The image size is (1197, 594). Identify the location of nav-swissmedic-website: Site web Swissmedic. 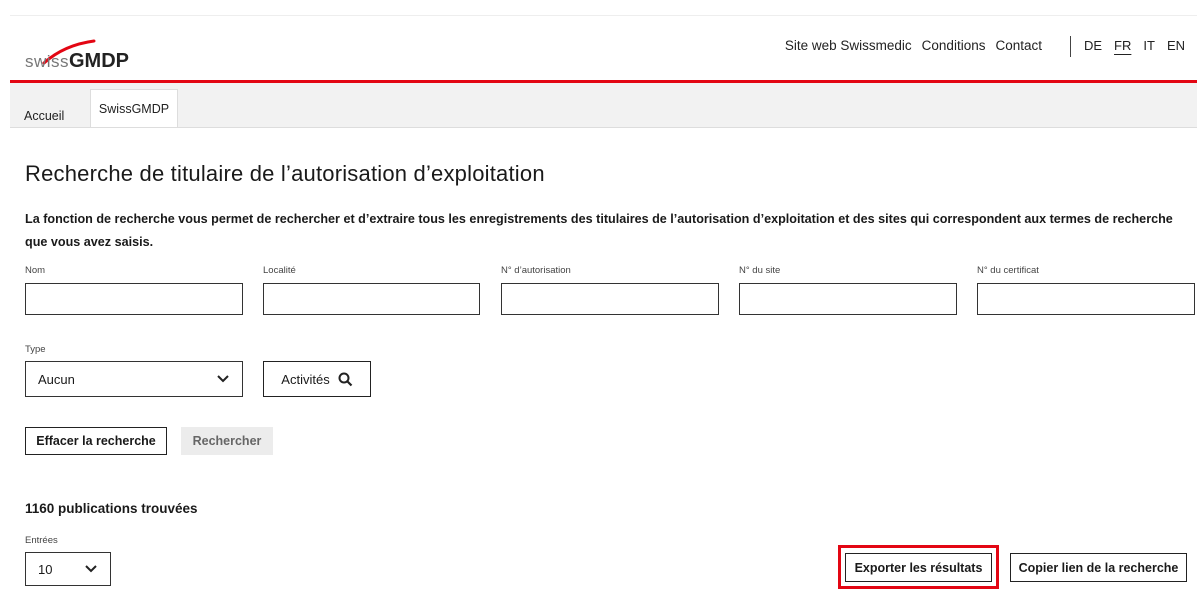
(848, 45).